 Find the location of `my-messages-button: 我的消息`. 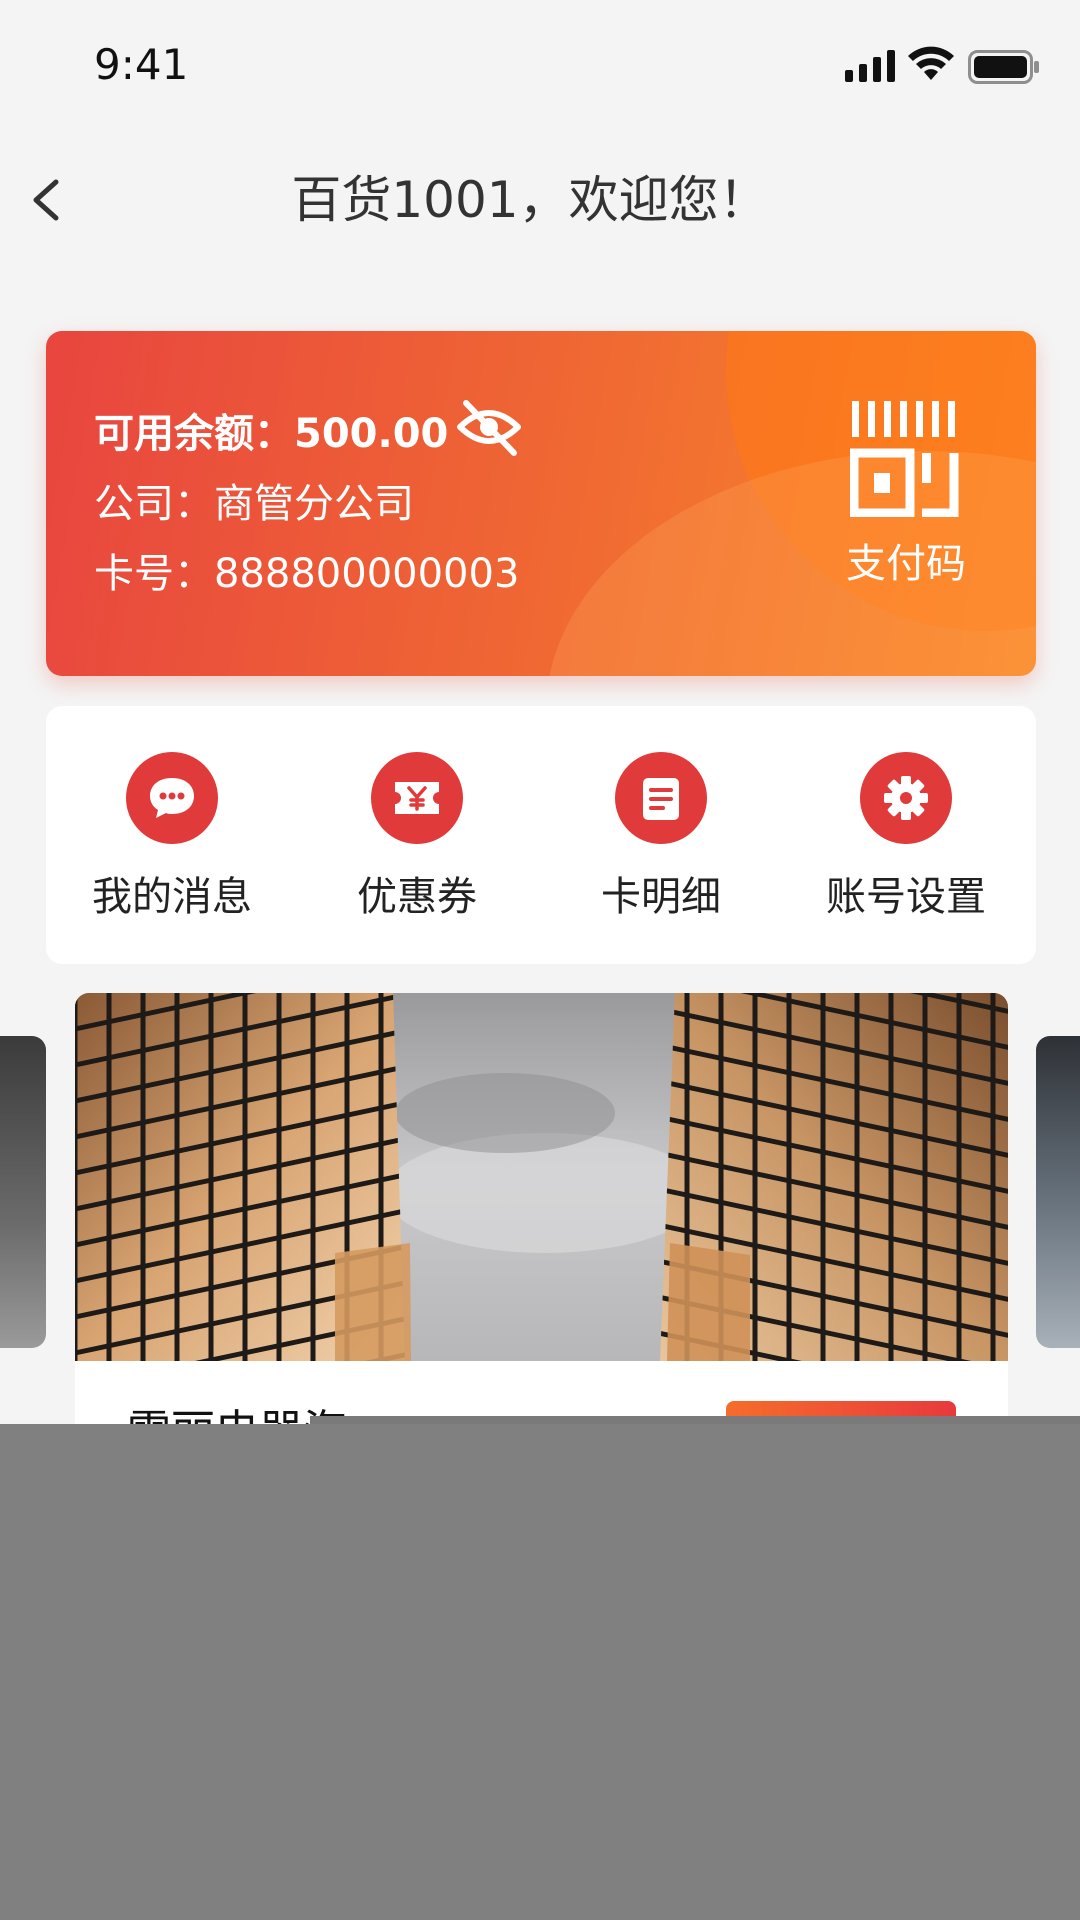

my-messages-button: 我的消息 is located at coordinates (172, 837).